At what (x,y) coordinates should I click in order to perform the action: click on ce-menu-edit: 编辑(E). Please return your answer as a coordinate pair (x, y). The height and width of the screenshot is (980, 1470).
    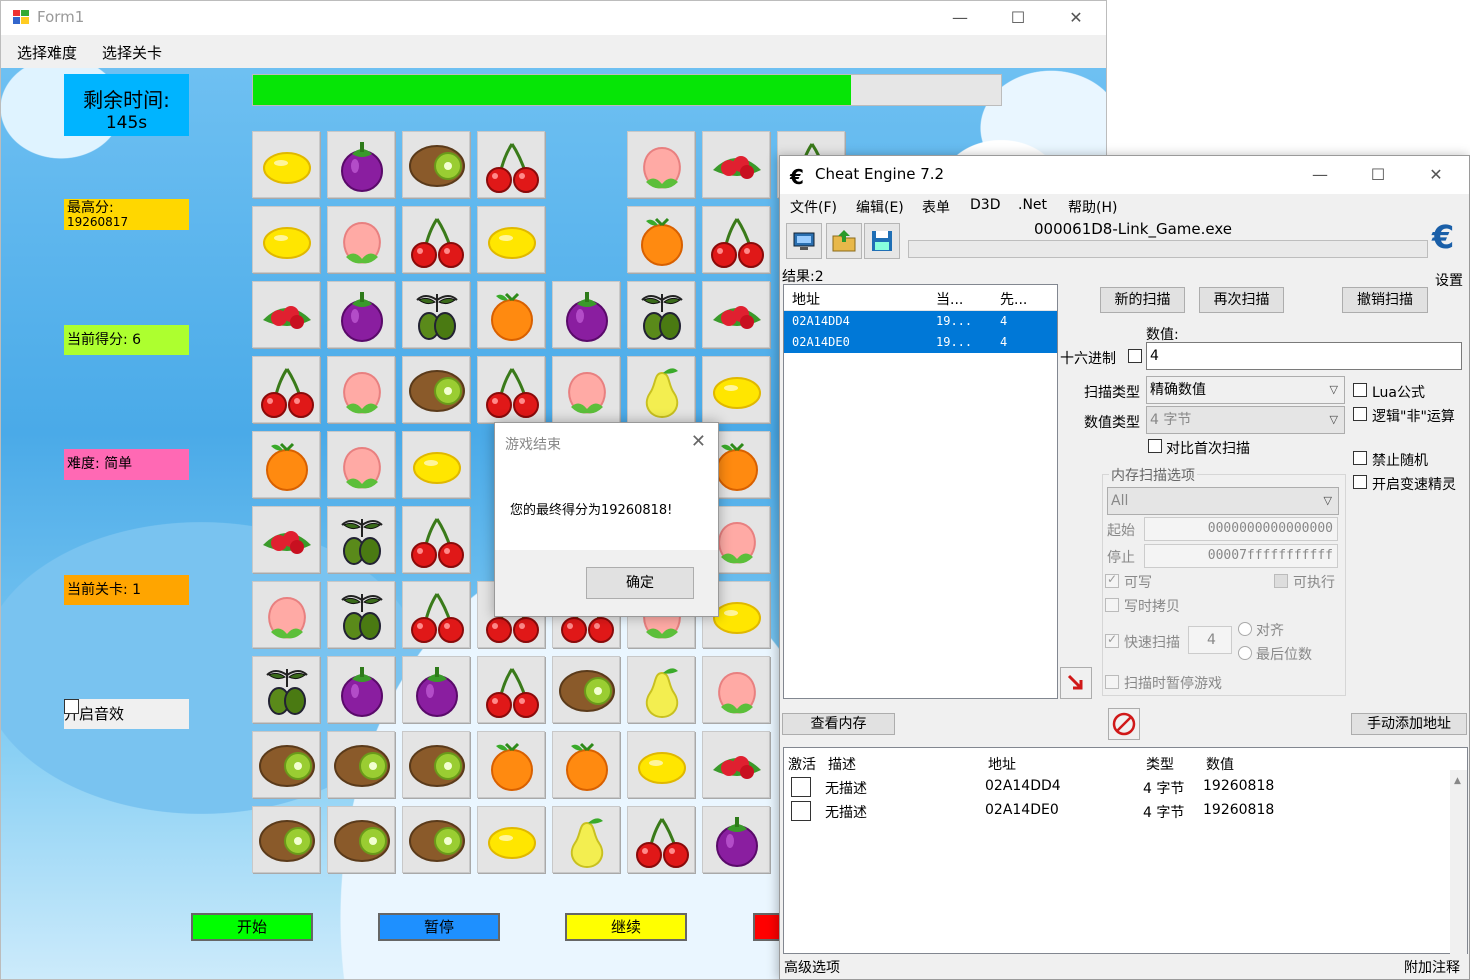
    Looking at the image, I should click on (880, 207).